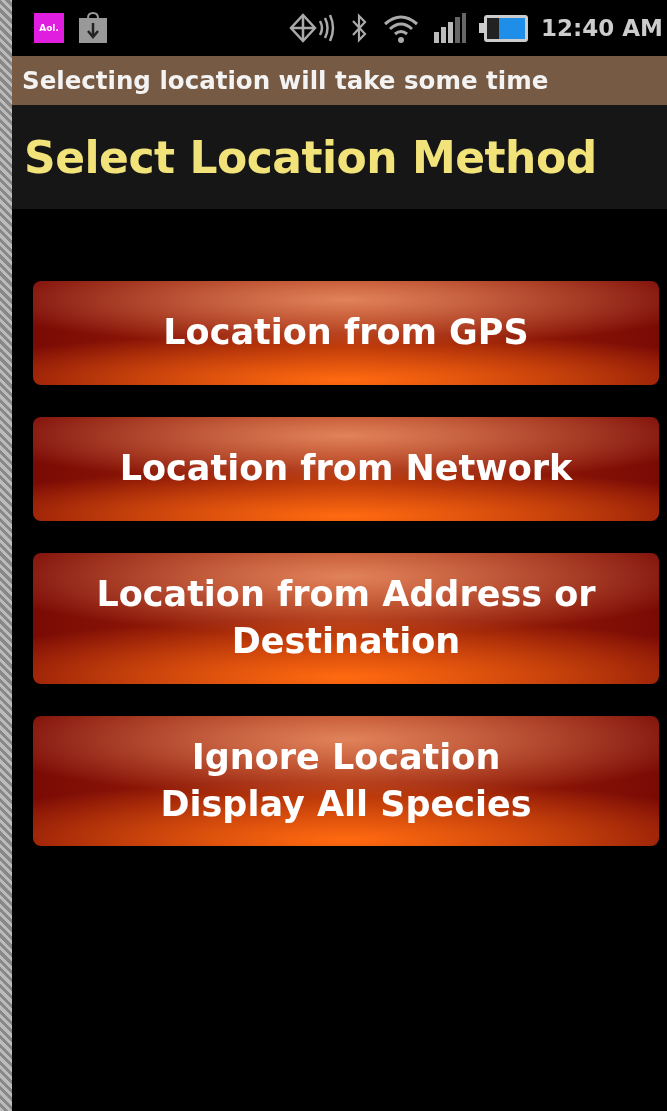  What do you see at coordinates (450, 28) in the screenshot?
I see `signal-icon` at bounding box center [450, 28].